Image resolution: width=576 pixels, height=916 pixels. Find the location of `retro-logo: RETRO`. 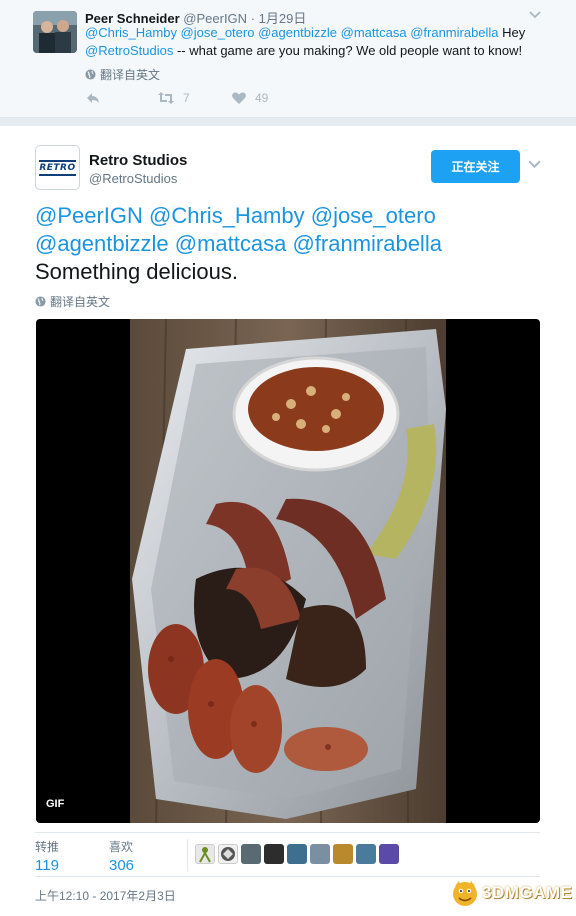

retro-logo: RETRO is located at coordinates (57, 167).